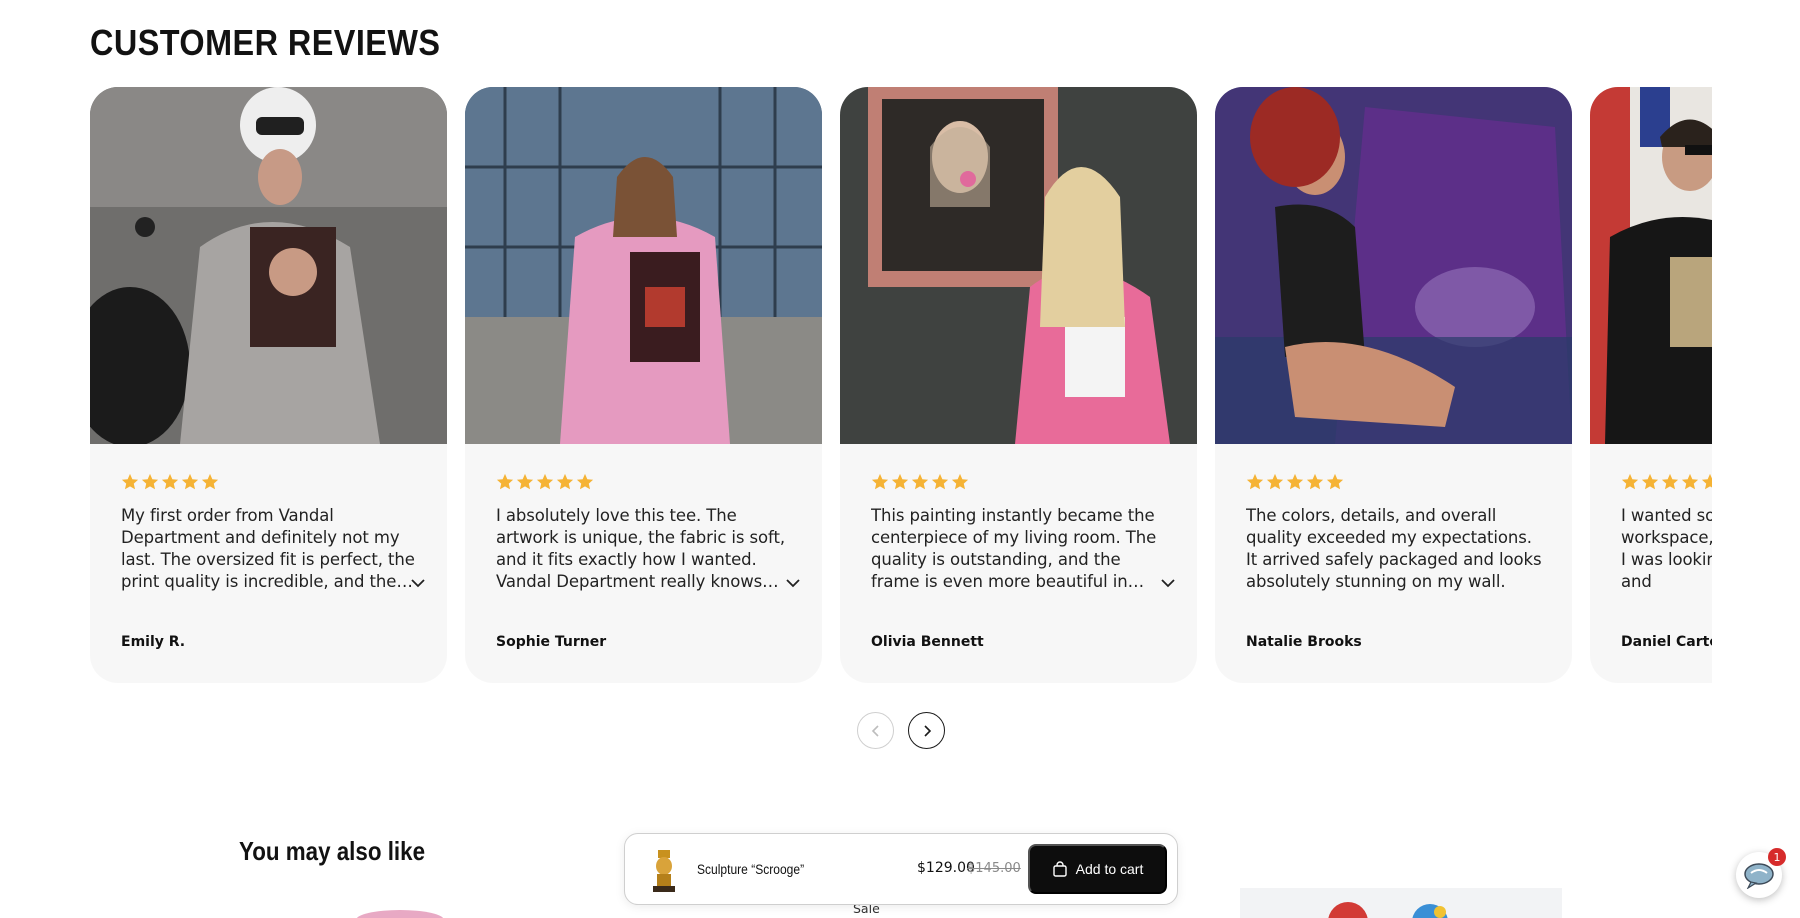  Describe the element at coordinates (1059, 869) in the screenshot. I see `shopping-bag-icon` at that location.